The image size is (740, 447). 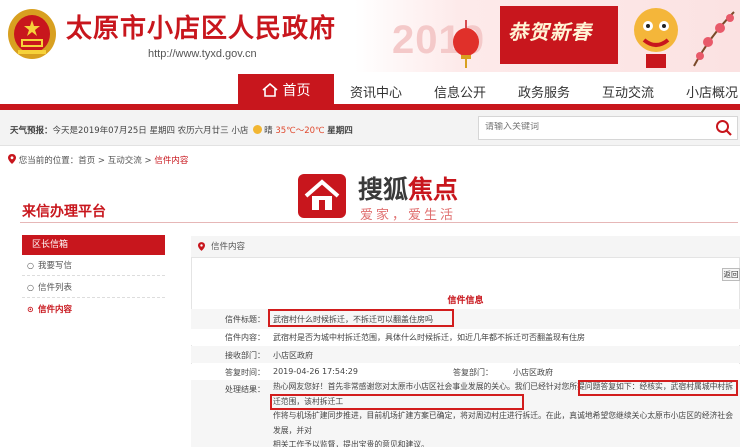 I want to click on date-text: 今天是2019年07月25日 星期四 农历六月廿三, so click(x=140, y=131).